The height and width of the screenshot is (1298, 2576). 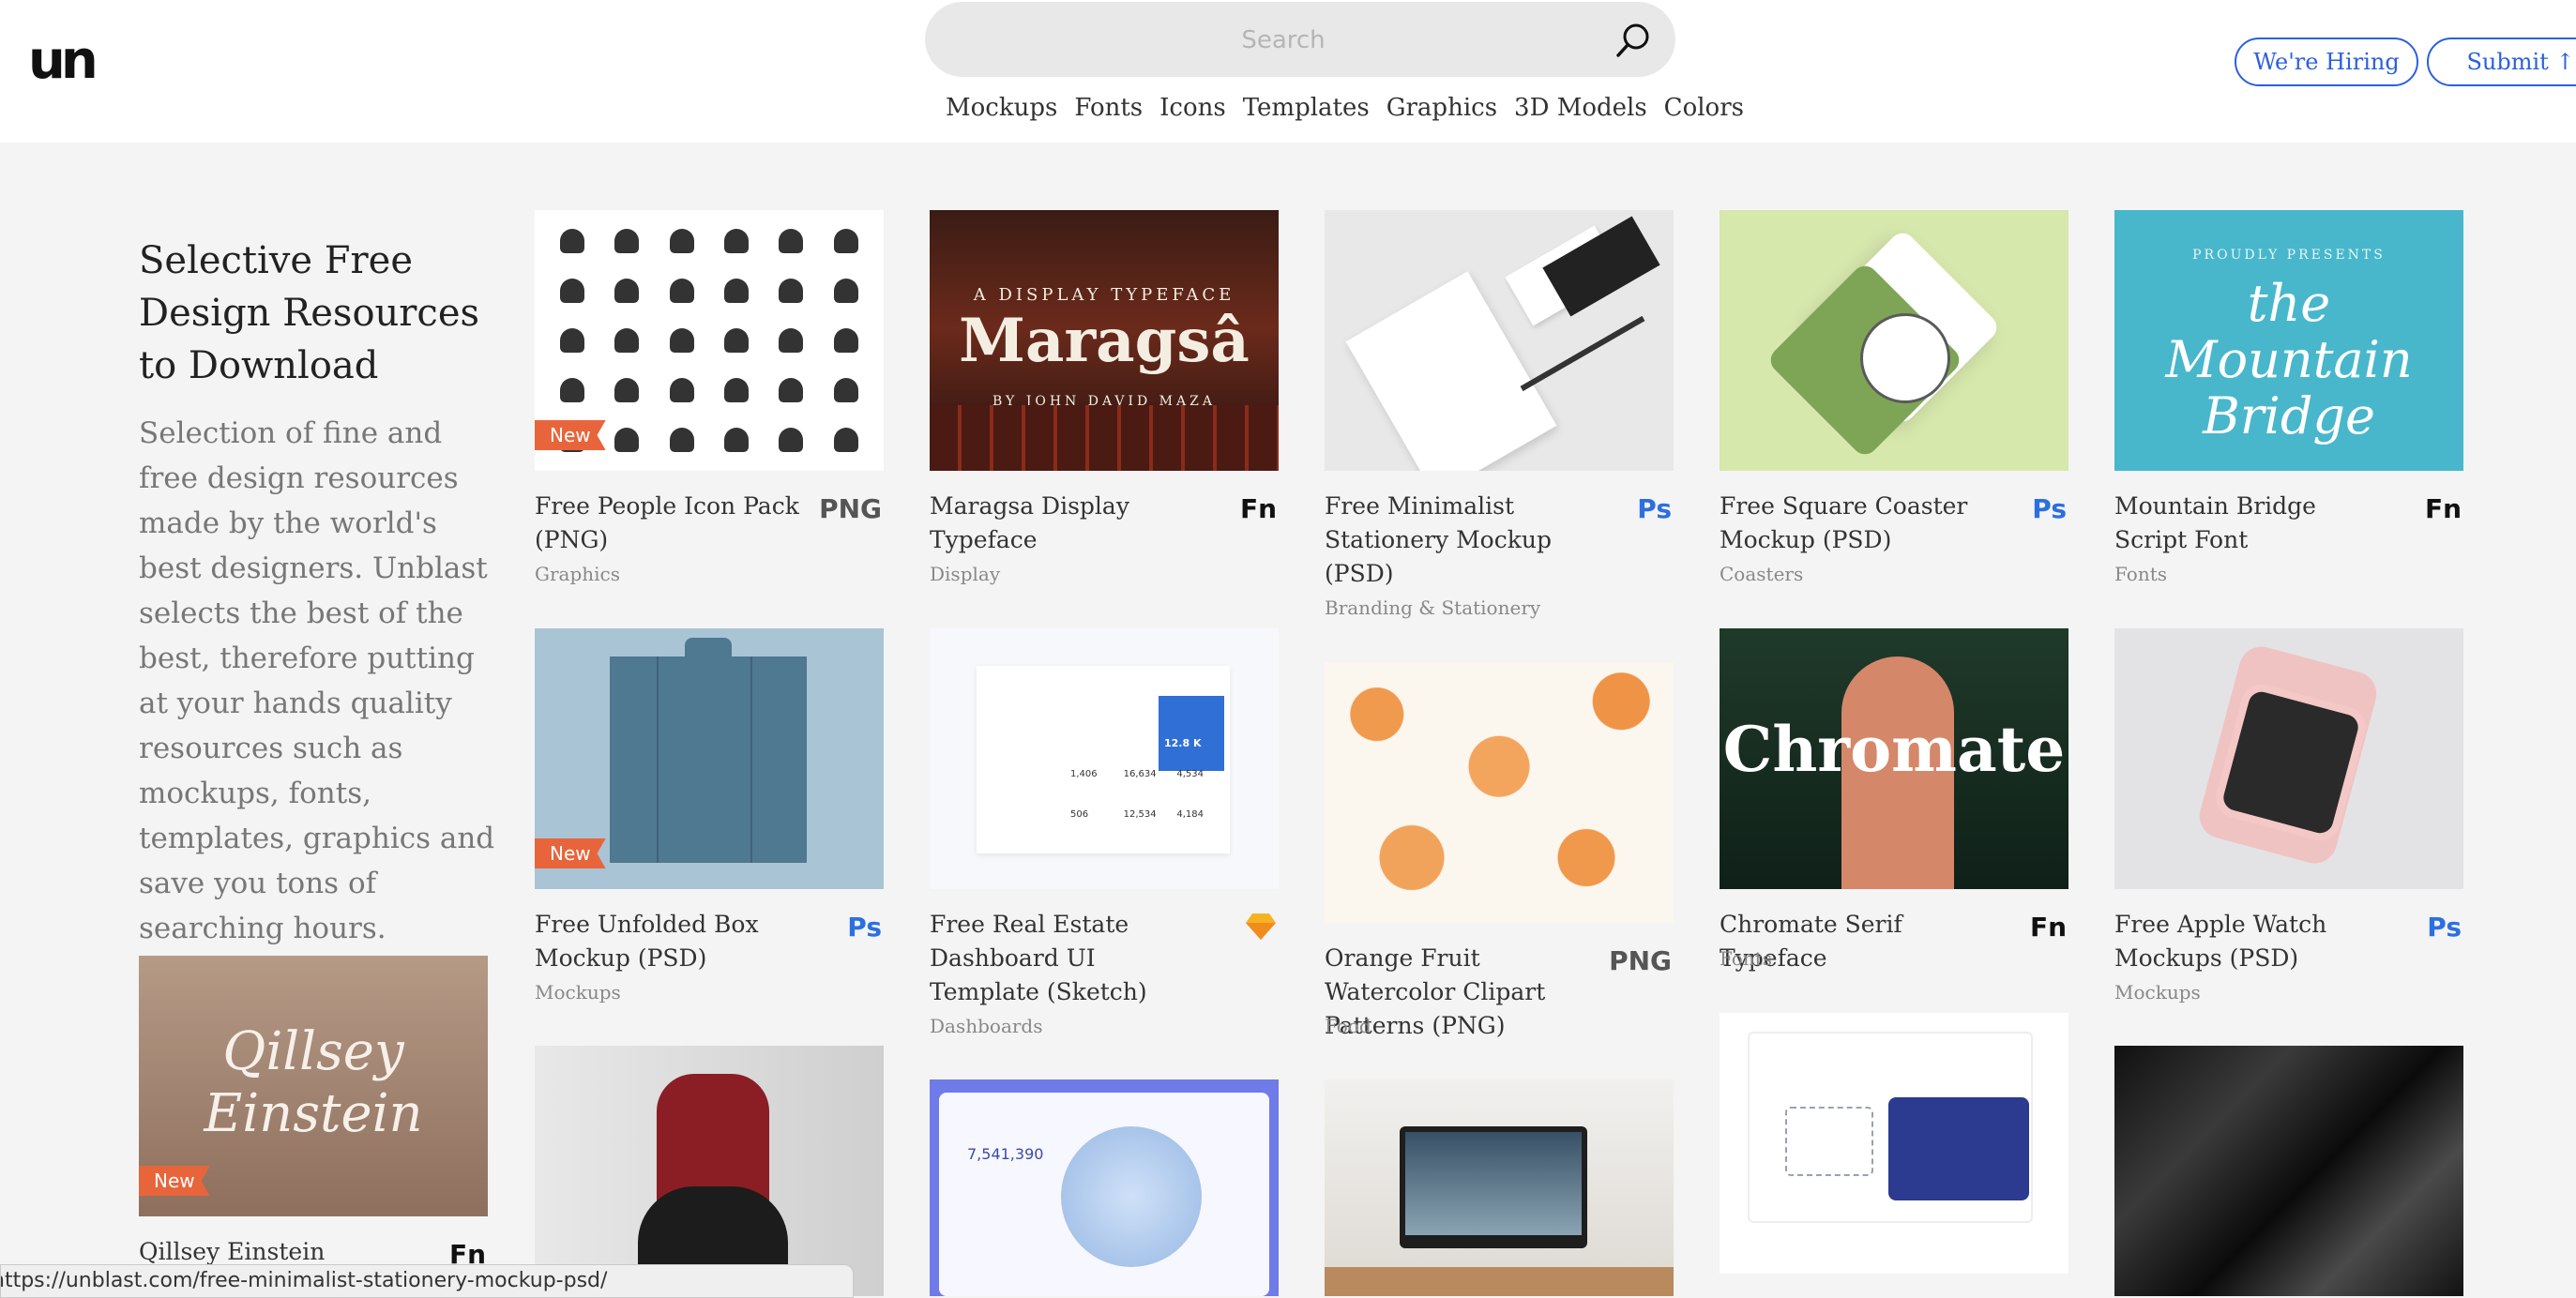 I want to click on hiring-button: We're Hiring, so click(x=2326, y=62).